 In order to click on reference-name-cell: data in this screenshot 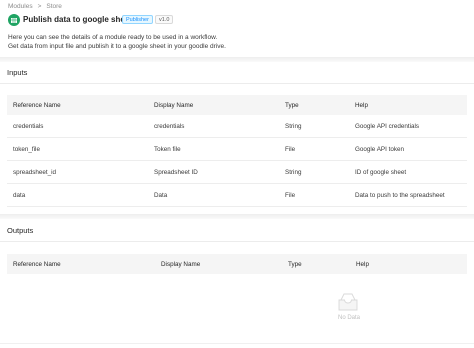, I will do `click(19, 195)`.